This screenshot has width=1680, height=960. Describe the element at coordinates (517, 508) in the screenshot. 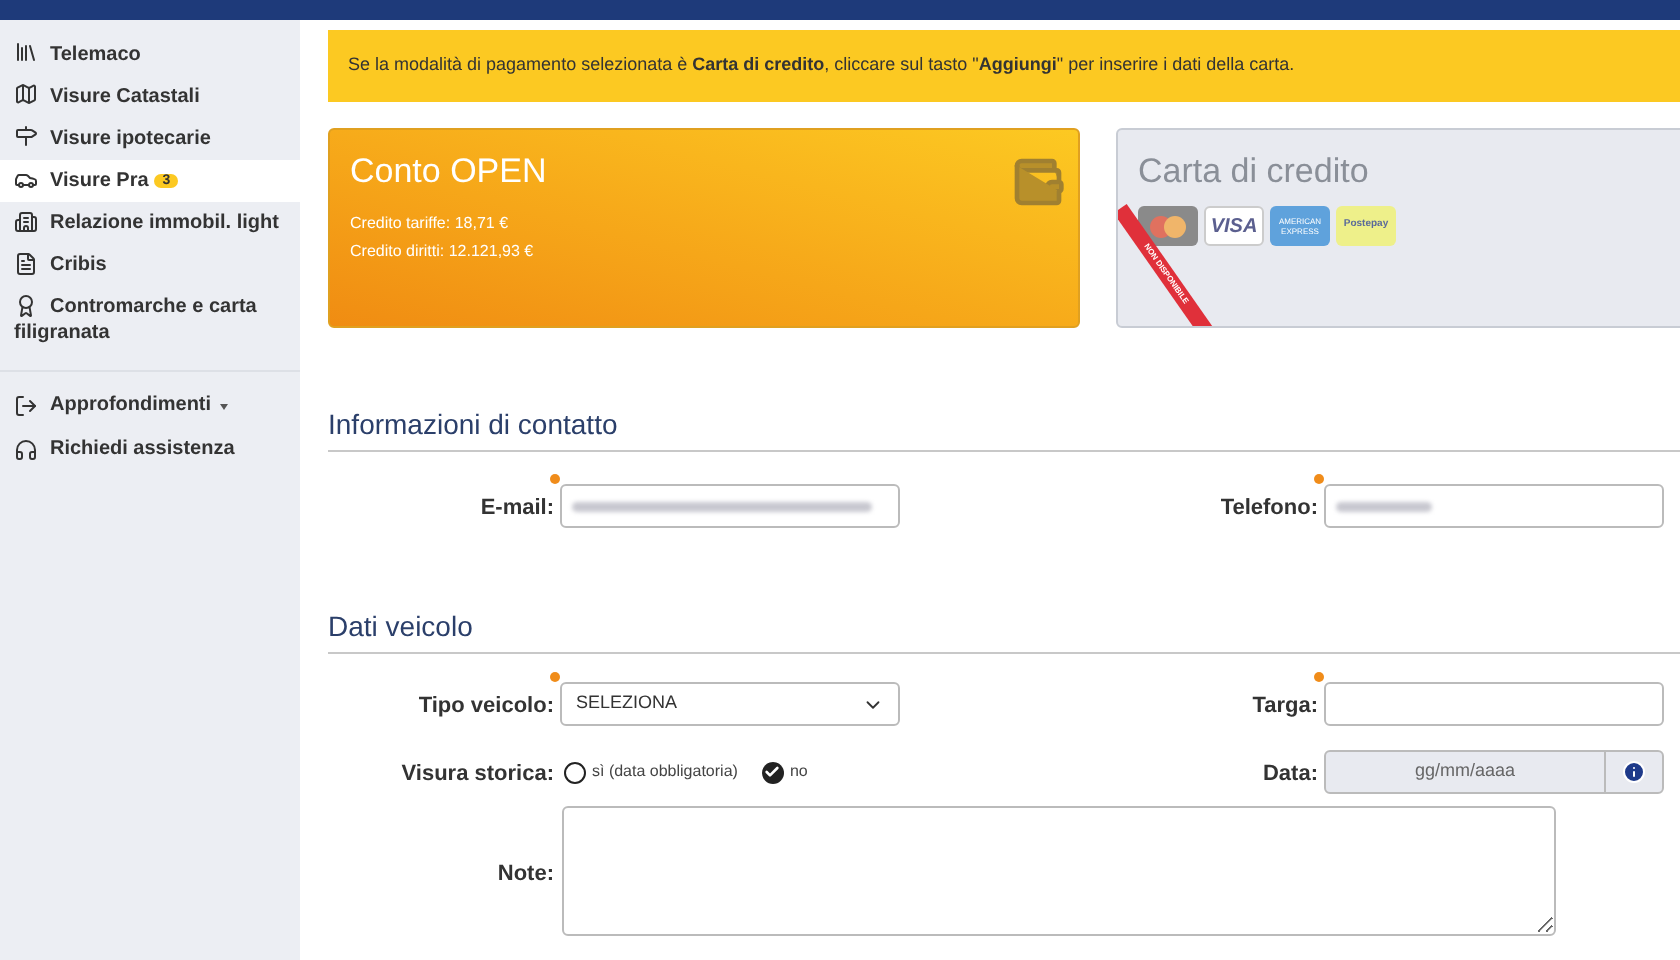

I see `field-label: E-mail:` at that location.